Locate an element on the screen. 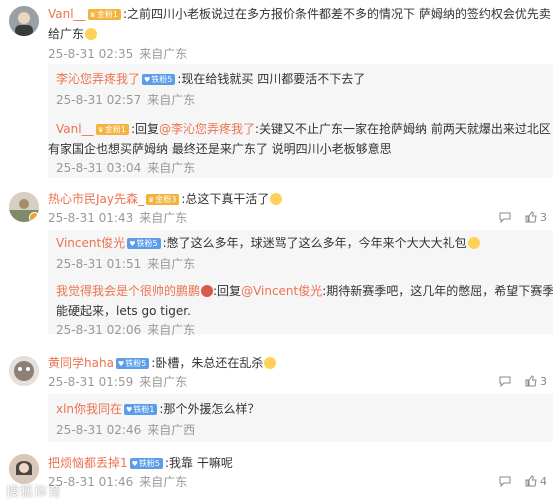 This screenshot has width=553, height=502. reply-date: 25-8-31 02:57 is located at coordinates (99, 100).